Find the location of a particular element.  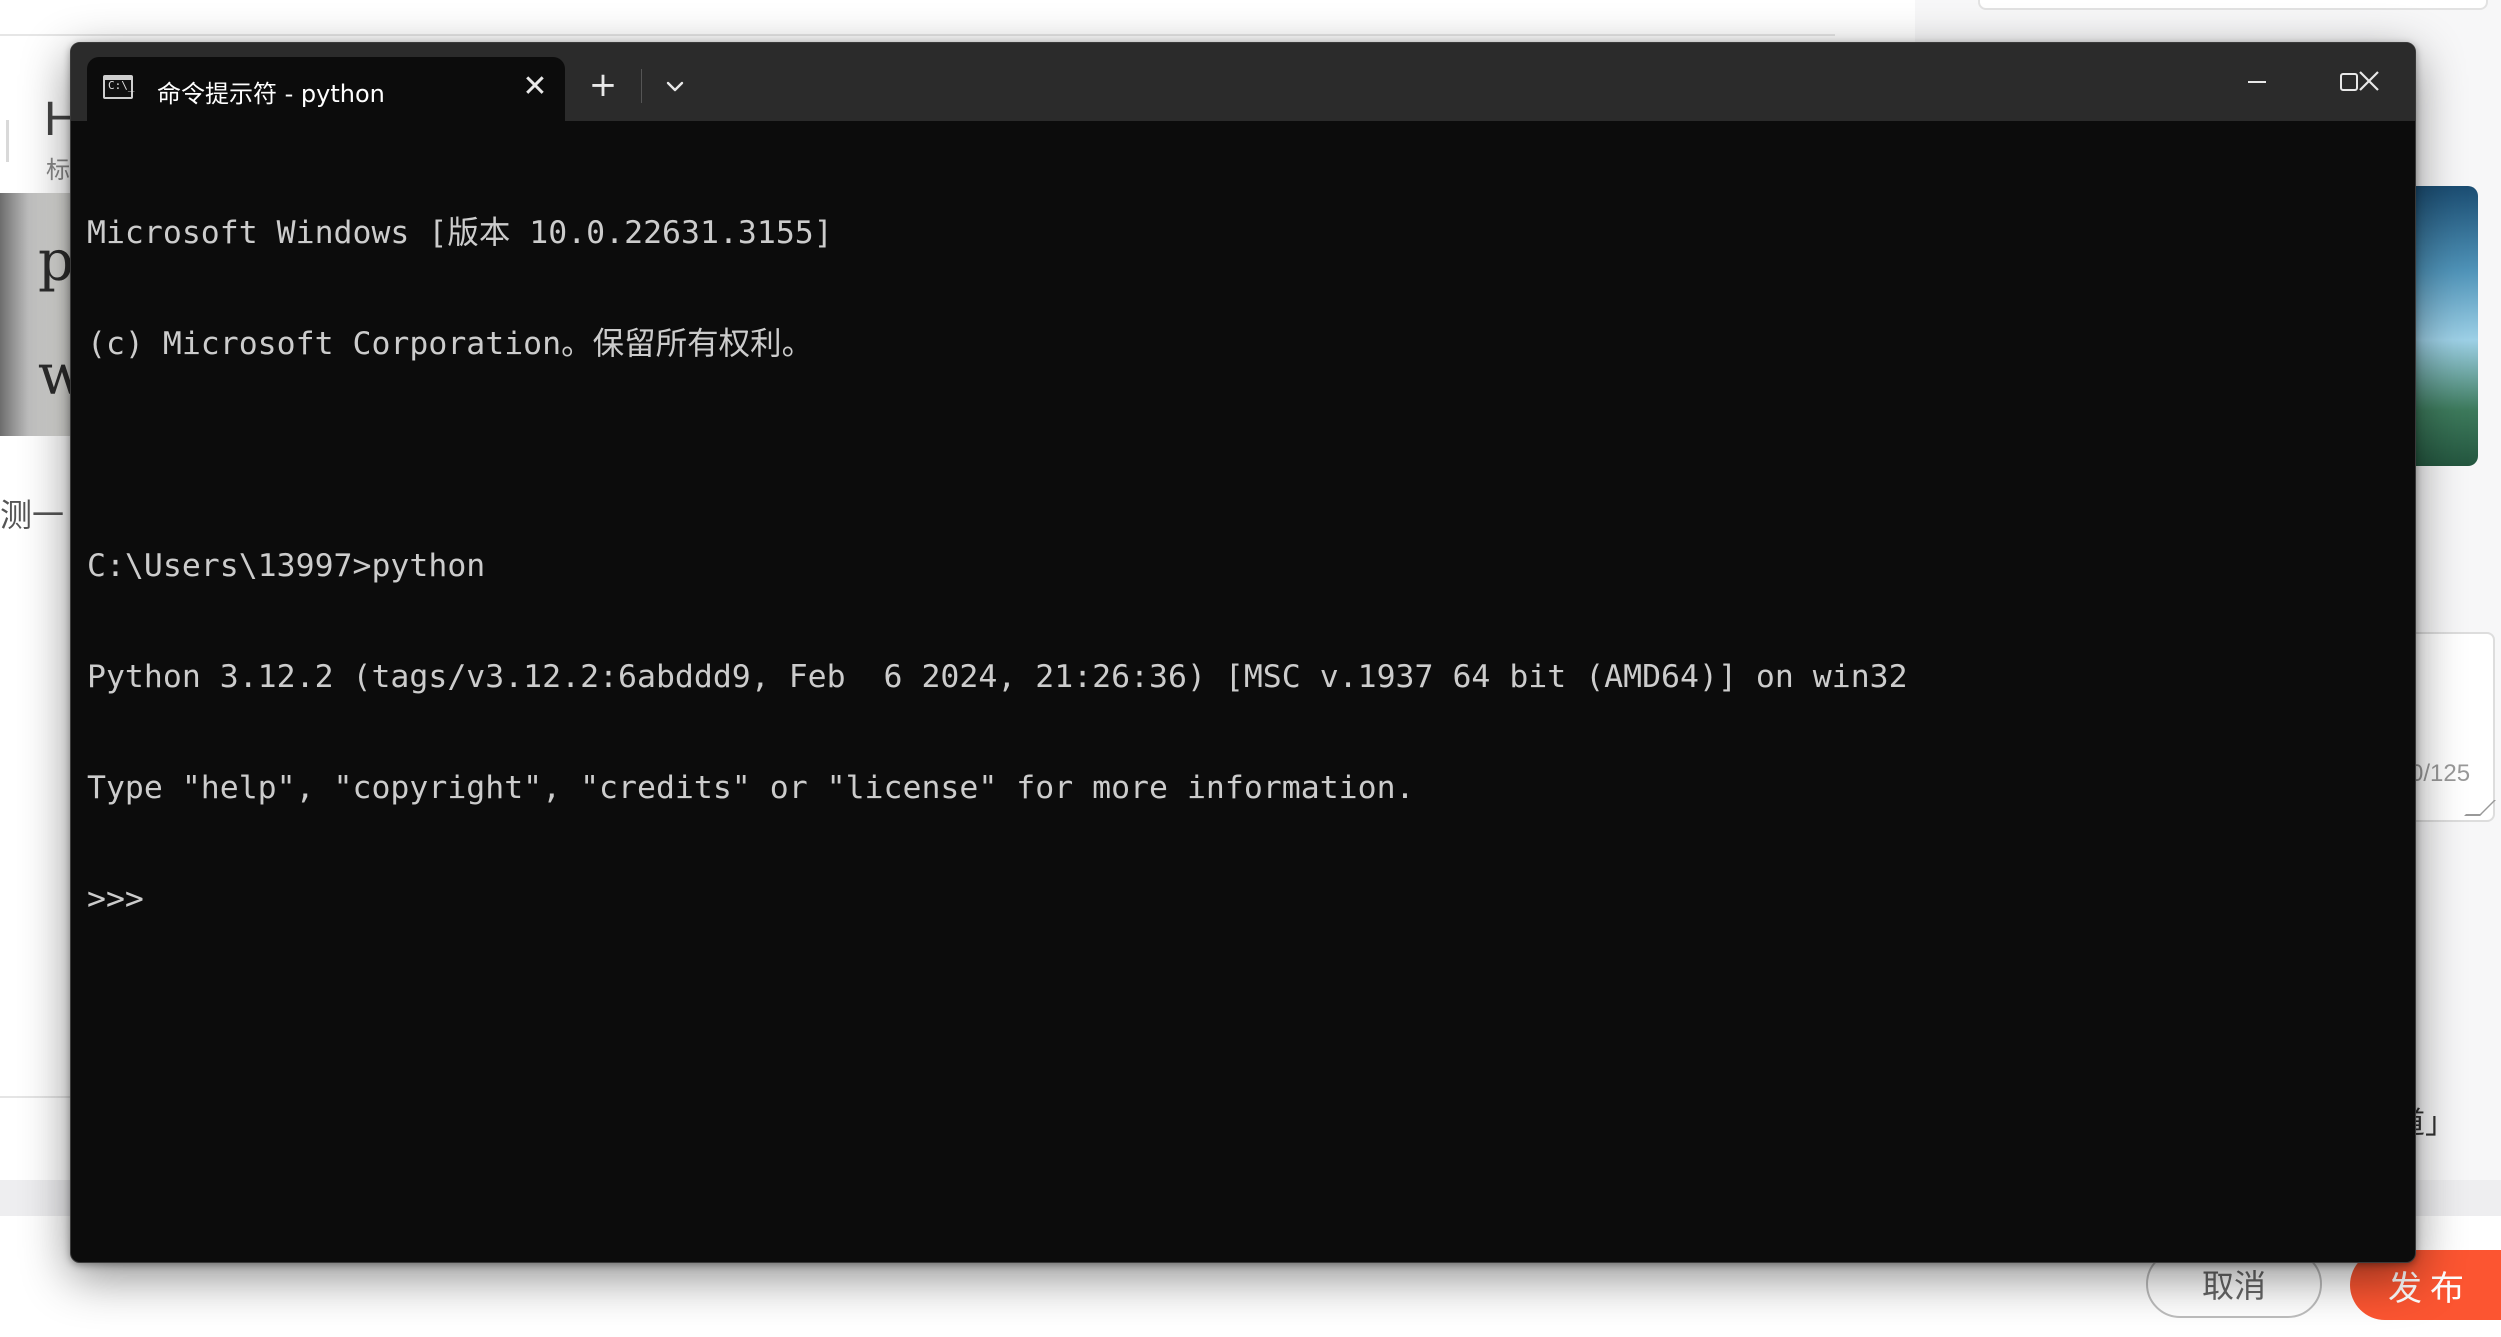

body-text-fragment: 测一 is located at coordinates (32, 515).